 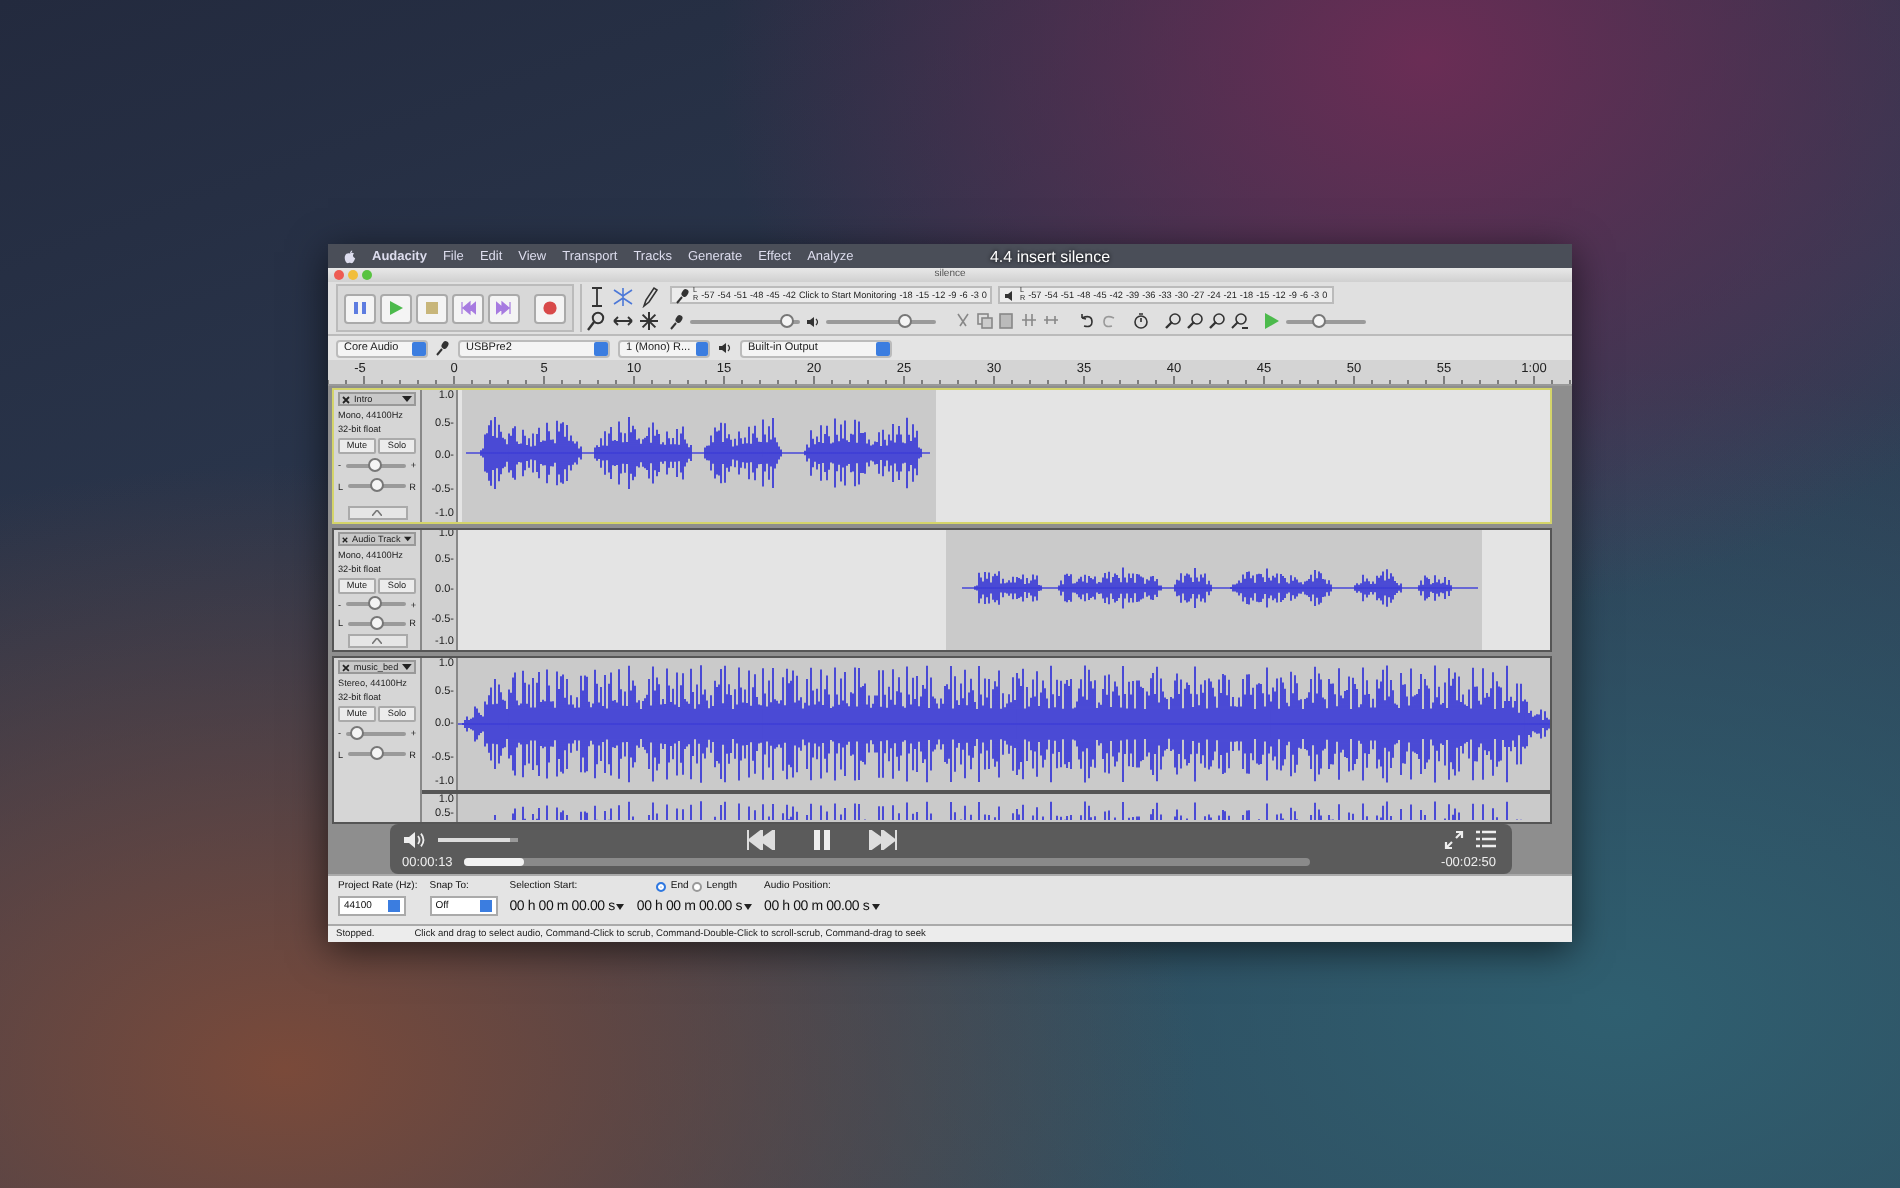 What do you see at coordinates (1141, 321) in the screenshot?
I see `stopwatch-icon` at bounding box center [1141, 321].